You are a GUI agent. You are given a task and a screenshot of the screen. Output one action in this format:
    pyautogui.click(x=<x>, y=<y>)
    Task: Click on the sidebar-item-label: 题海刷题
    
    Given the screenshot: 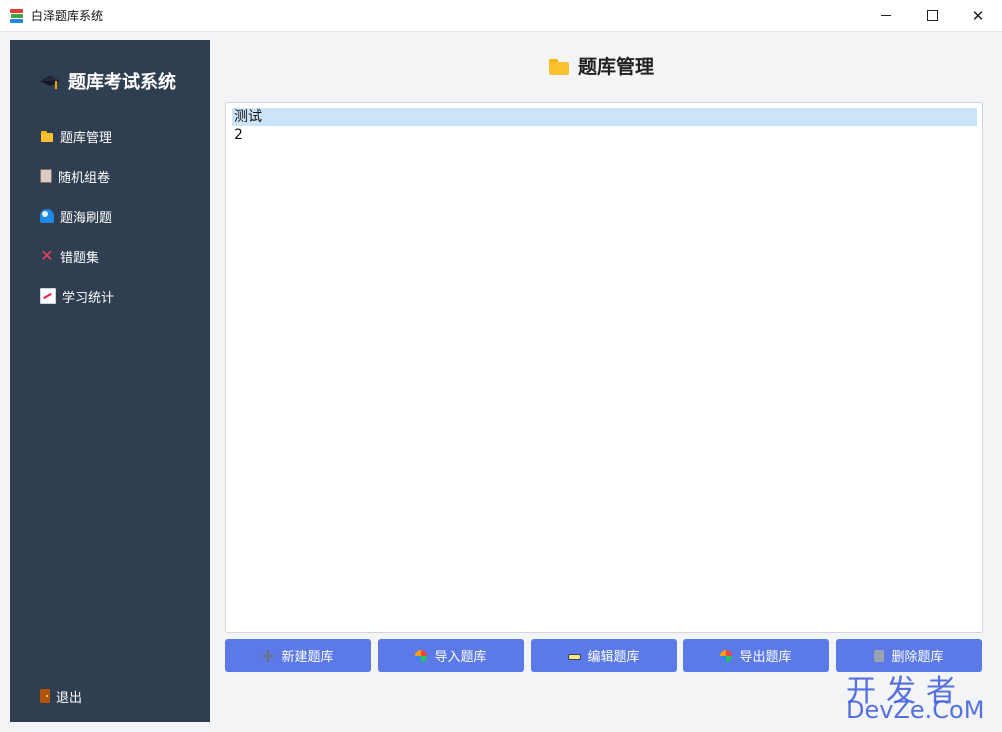 What is the action you would take?
    pyautogui.click(x=86, y=218)
    